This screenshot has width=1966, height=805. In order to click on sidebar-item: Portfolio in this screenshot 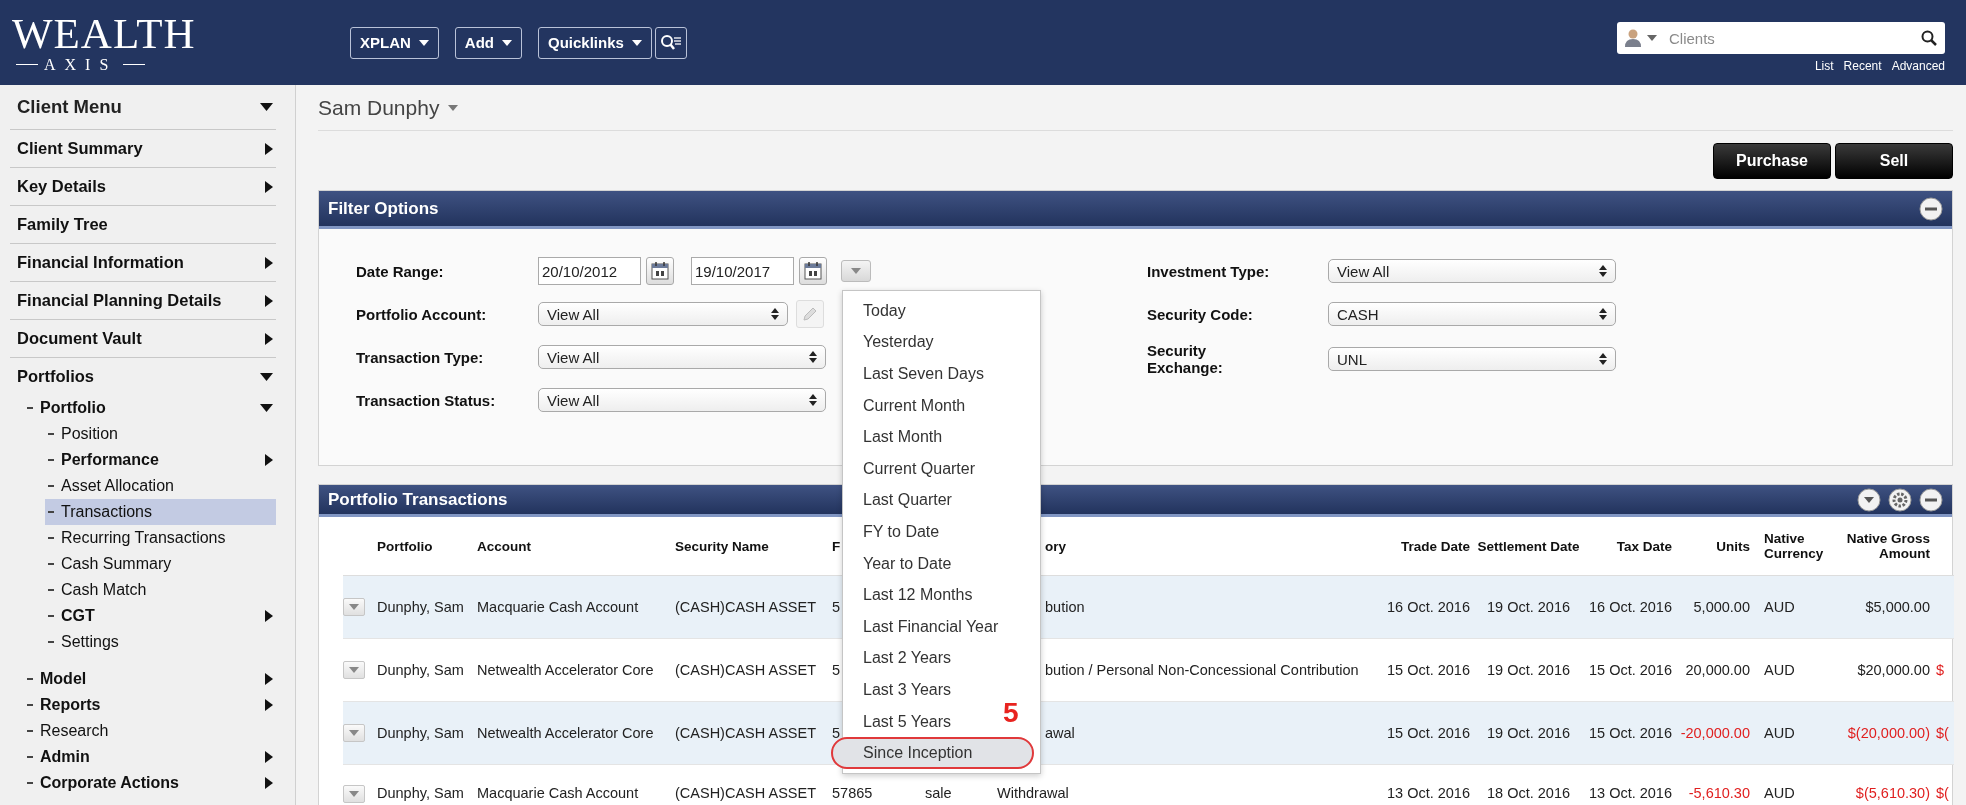, I will do `click(150, 408)`.